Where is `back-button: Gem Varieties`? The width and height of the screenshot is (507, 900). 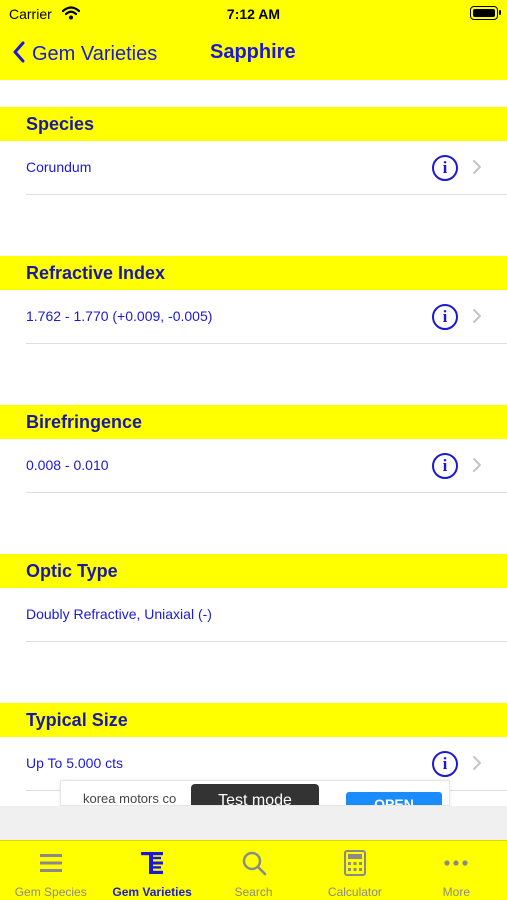 back-button: Gem Varieties is located at coordinates (84, 54).